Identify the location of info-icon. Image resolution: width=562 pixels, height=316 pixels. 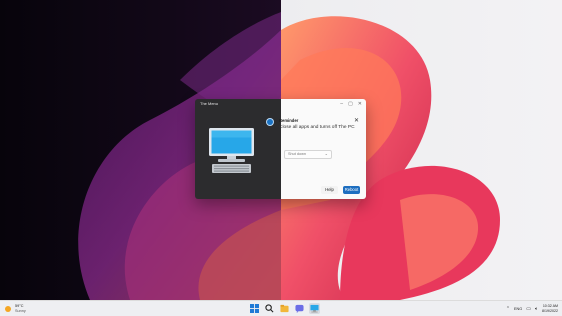
(270, 122).